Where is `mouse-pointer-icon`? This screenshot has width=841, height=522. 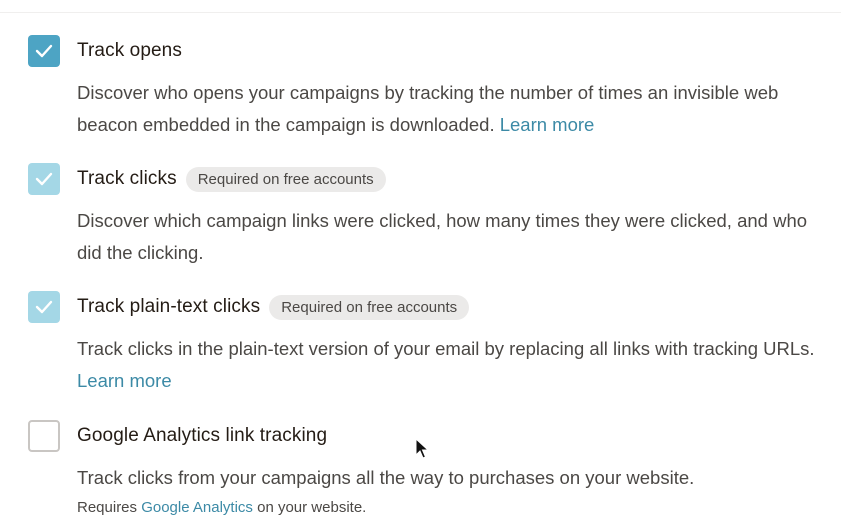
mouse-pointer-icon is located at coordinates (422, 448).